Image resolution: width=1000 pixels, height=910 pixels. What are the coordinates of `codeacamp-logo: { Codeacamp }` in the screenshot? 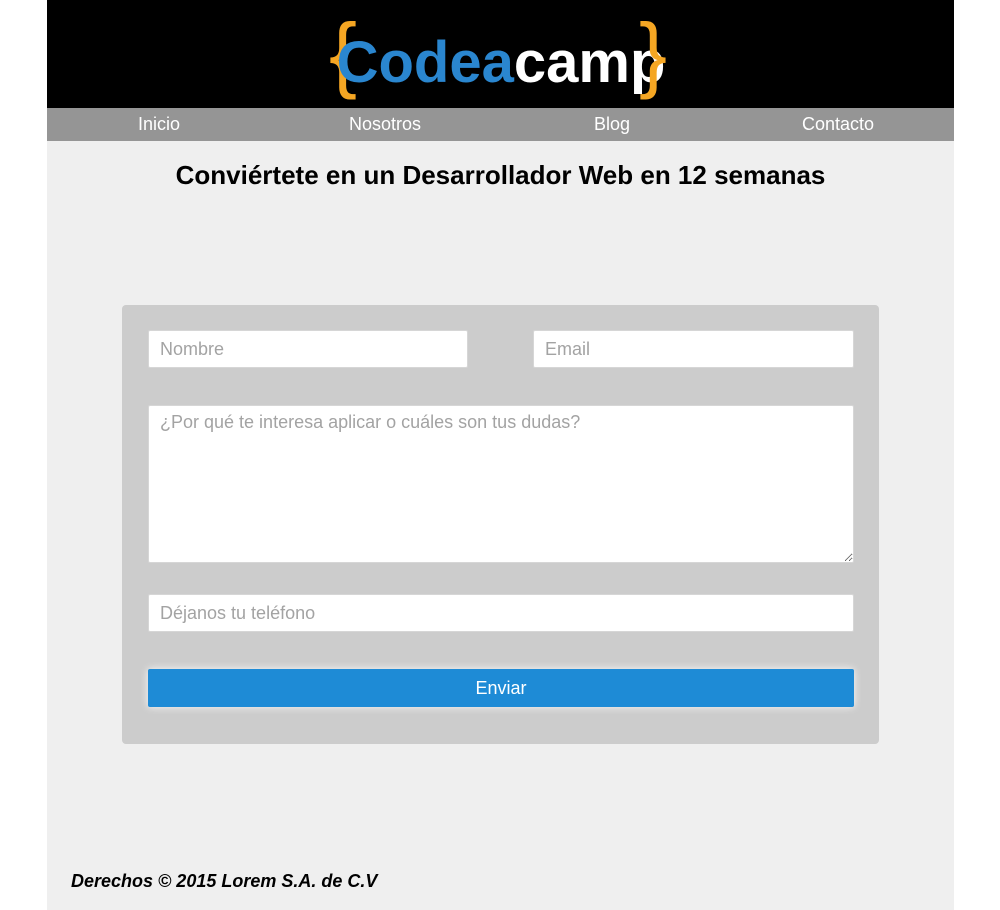 It's located at (501, 54).